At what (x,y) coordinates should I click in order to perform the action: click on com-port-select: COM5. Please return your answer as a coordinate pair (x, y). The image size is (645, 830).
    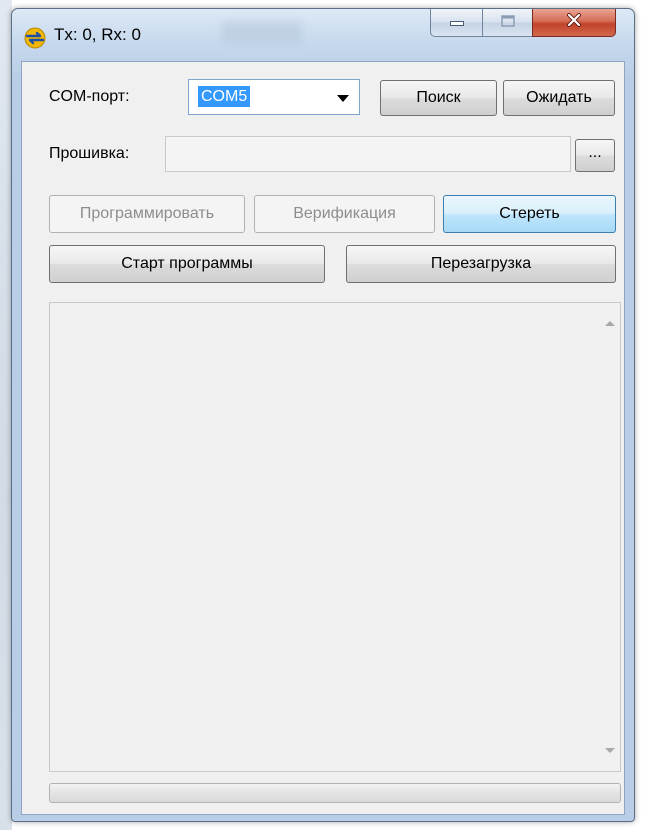
    Looking at the image, I should click on (274, 97).